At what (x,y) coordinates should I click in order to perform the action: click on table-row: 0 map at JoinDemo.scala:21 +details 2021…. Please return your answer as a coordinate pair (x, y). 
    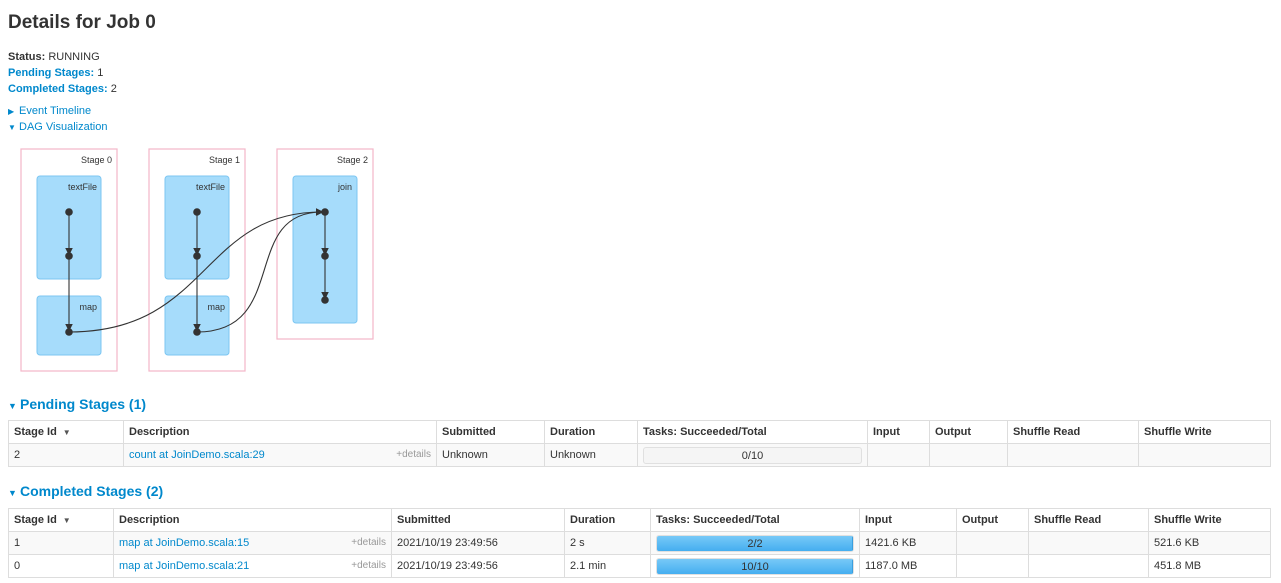
    Looking at the image, I should click on (639, 566).